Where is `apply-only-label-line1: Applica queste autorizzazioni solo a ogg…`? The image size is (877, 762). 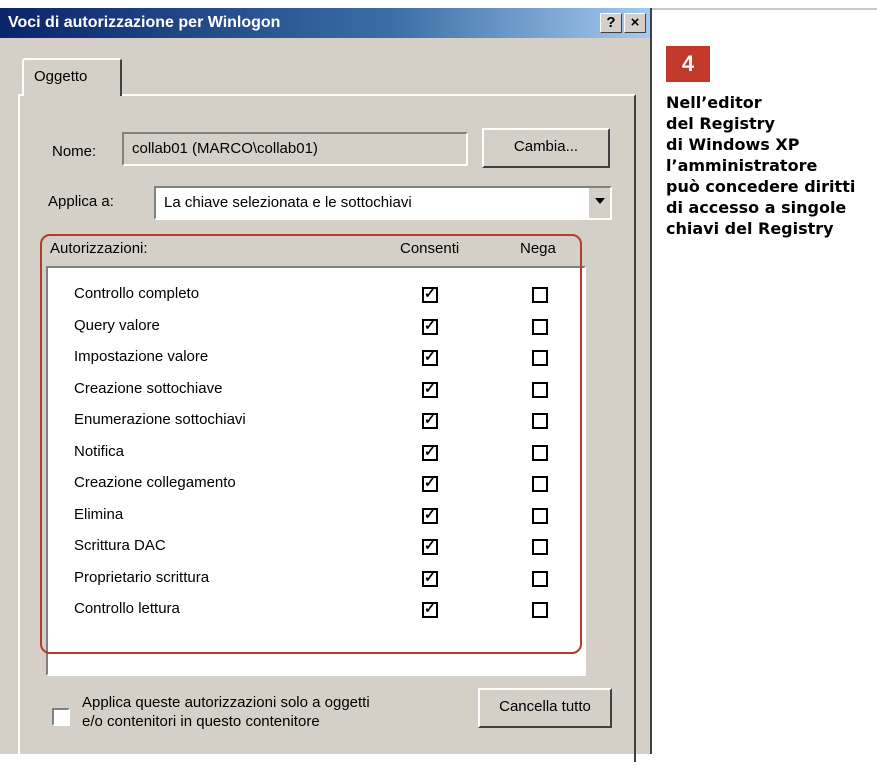
apply-only-label-line1: Applica queste autorizzazioni solo a ogg… is located at coordinates (226, 702).